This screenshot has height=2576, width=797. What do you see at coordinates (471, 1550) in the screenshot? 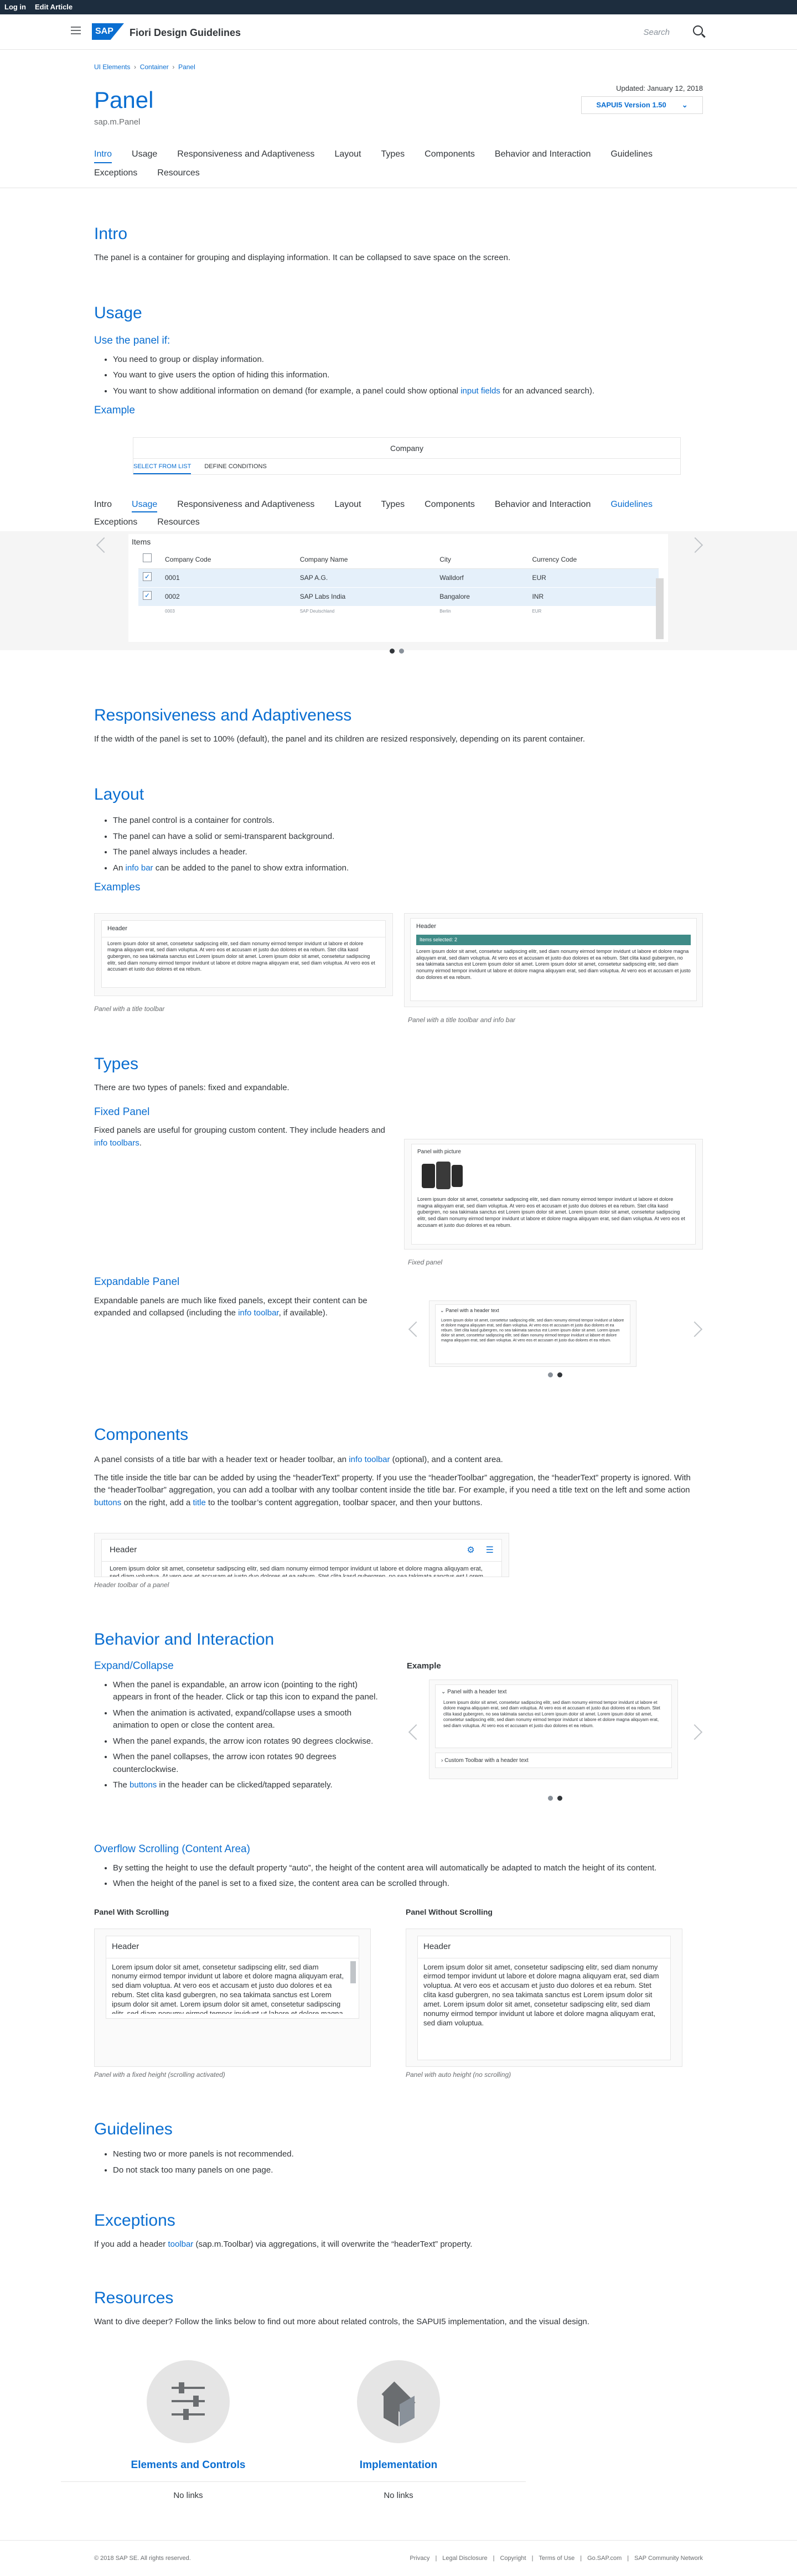
I see `settings-icon: ⚙` at bounding box center [471, 1550].